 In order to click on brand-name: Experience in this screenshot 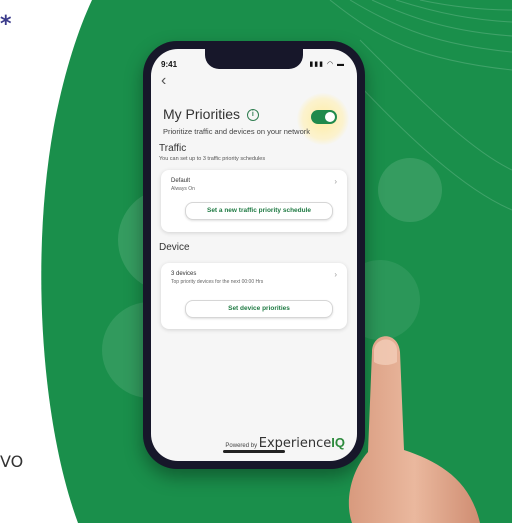, I will do `click(295, 443)`.